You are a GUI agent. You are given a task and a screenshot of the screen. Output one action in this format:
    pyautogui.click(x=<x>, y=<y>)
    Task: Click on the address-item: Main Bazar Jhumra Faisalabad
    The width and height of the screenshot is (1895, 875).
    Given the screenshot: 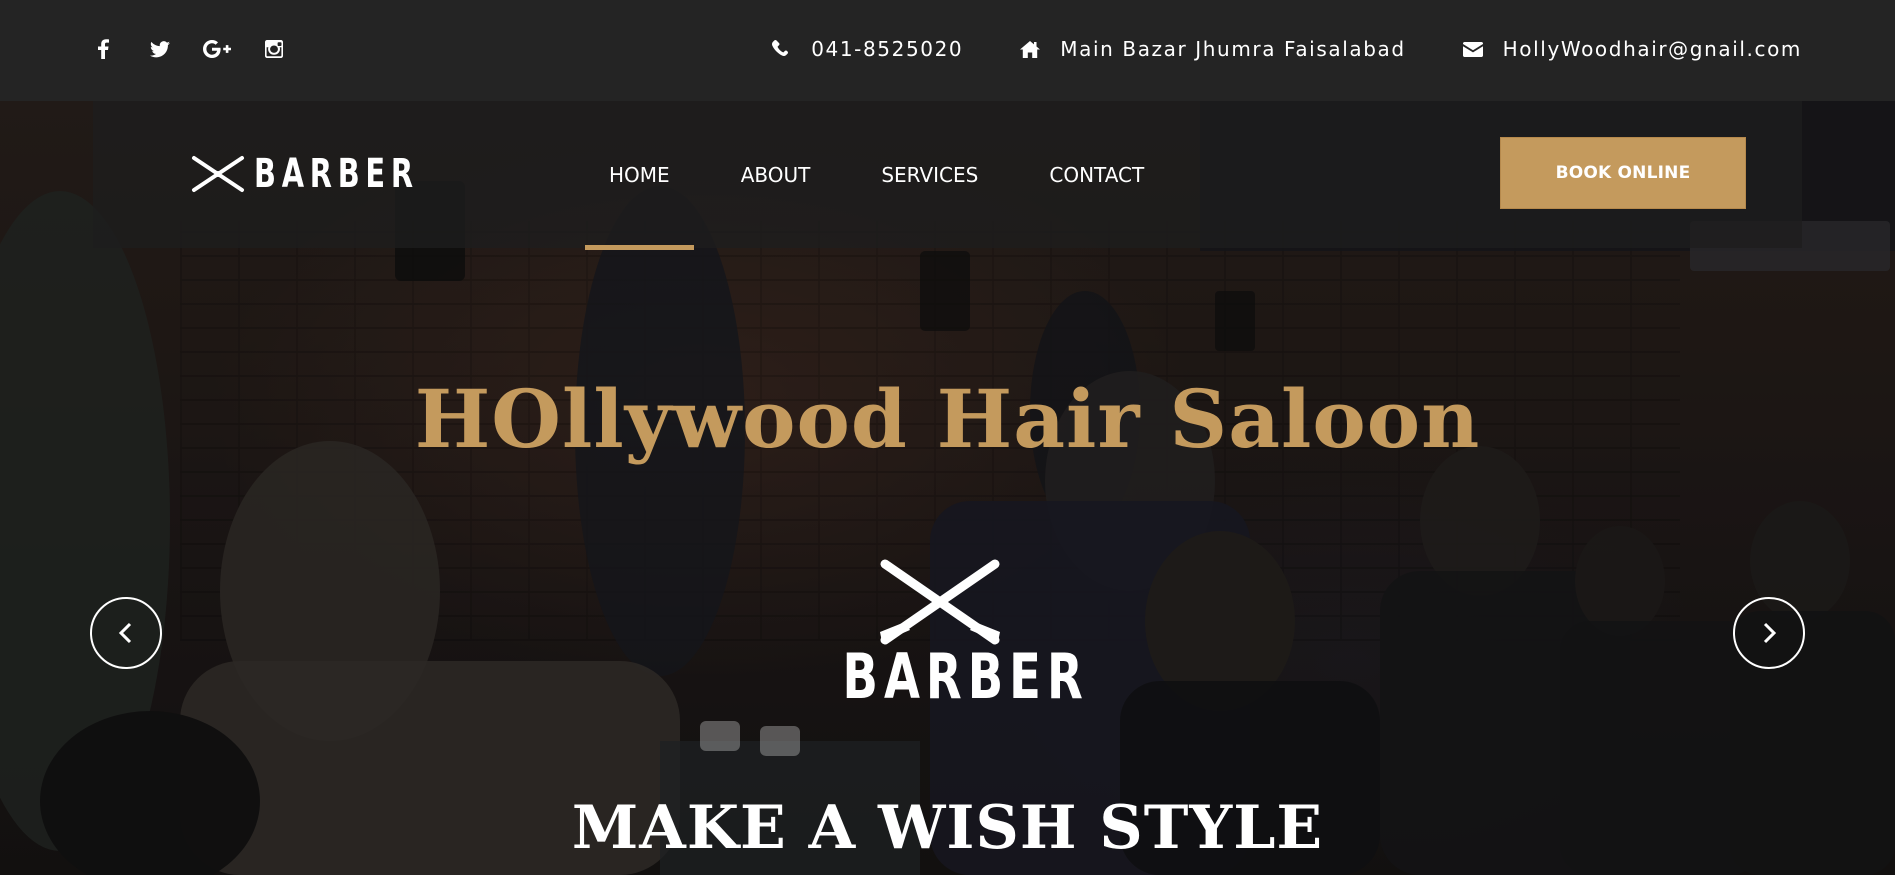 What is the action you would take?
    pyautogui.click(x=1212, y=49)
    